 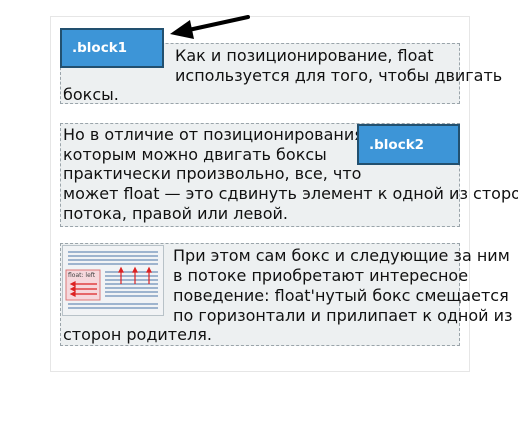 I want to click on section1-line-3: боксы., so click(x=91, y=94).